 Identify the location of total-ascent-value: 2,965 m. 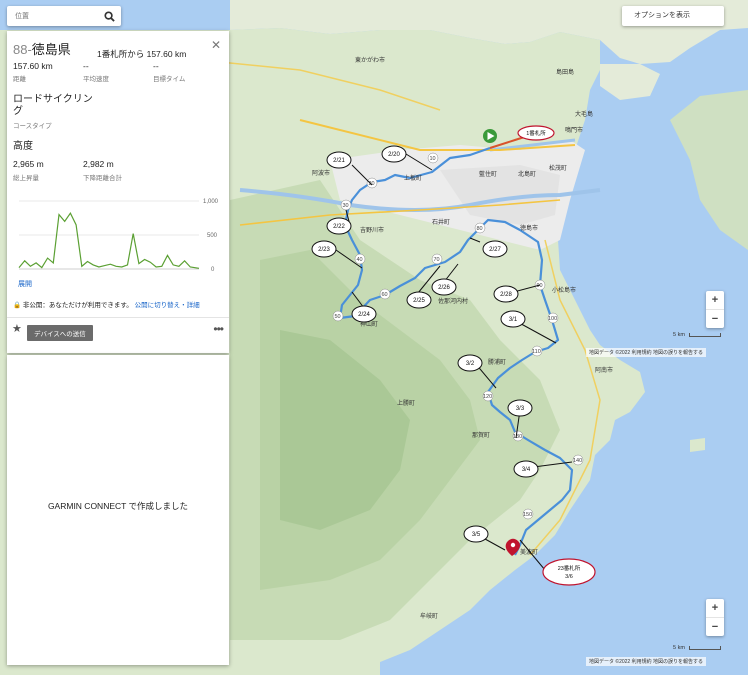
(28, 164).